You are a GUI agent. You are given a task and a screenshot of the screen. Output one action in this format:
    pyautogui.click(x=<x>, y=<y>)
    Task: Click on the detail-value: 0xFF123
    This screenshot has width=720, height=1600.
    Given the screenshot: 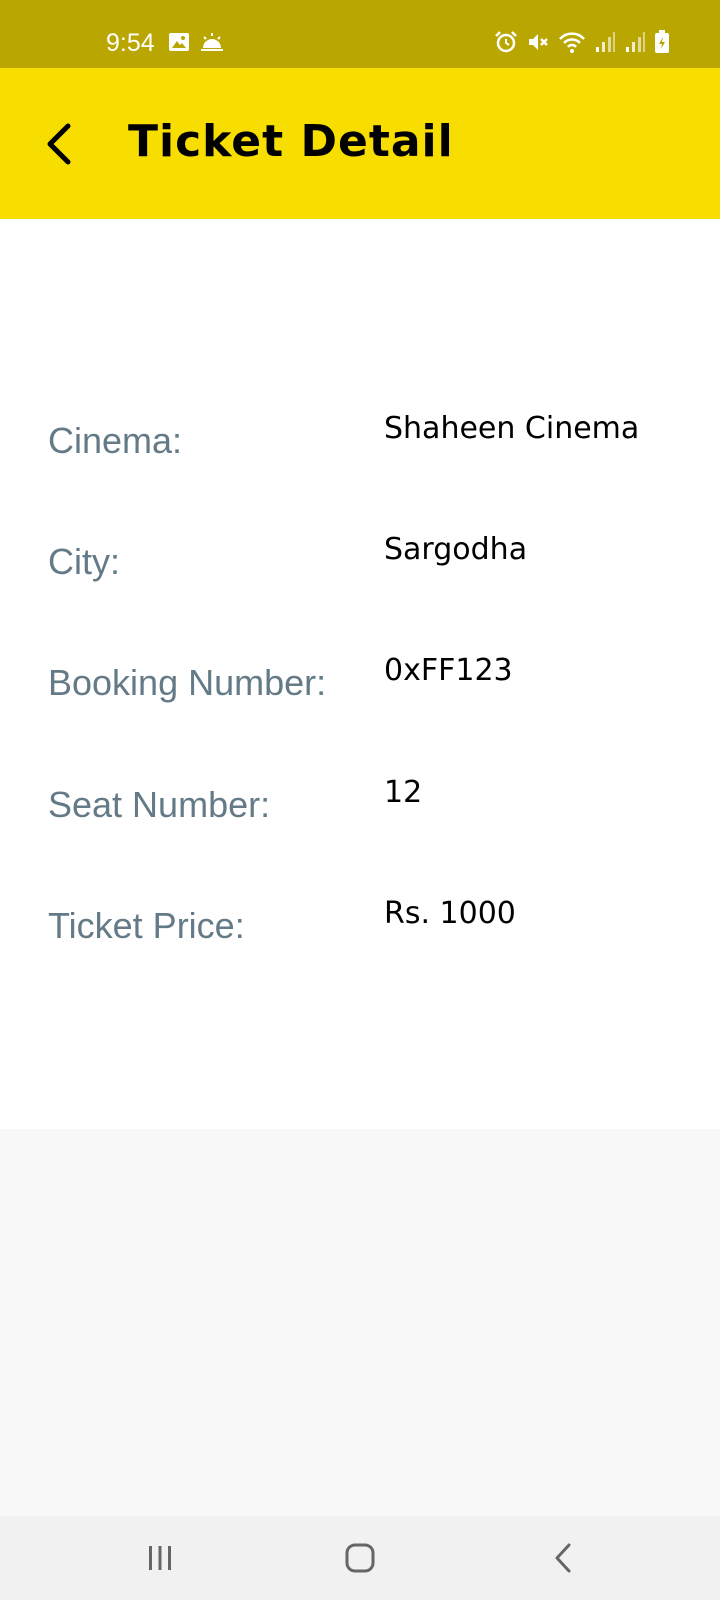 What is the action you would take?
    pyautogui.click(x=448, y=670)
    